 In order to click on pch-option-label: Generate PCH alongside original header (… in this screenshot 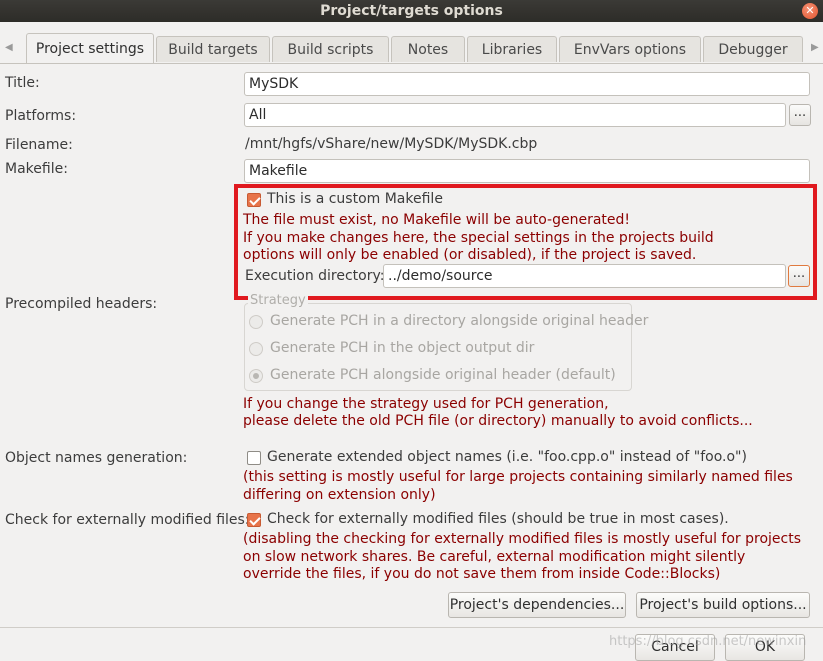, I will do `click(443, 375)`.